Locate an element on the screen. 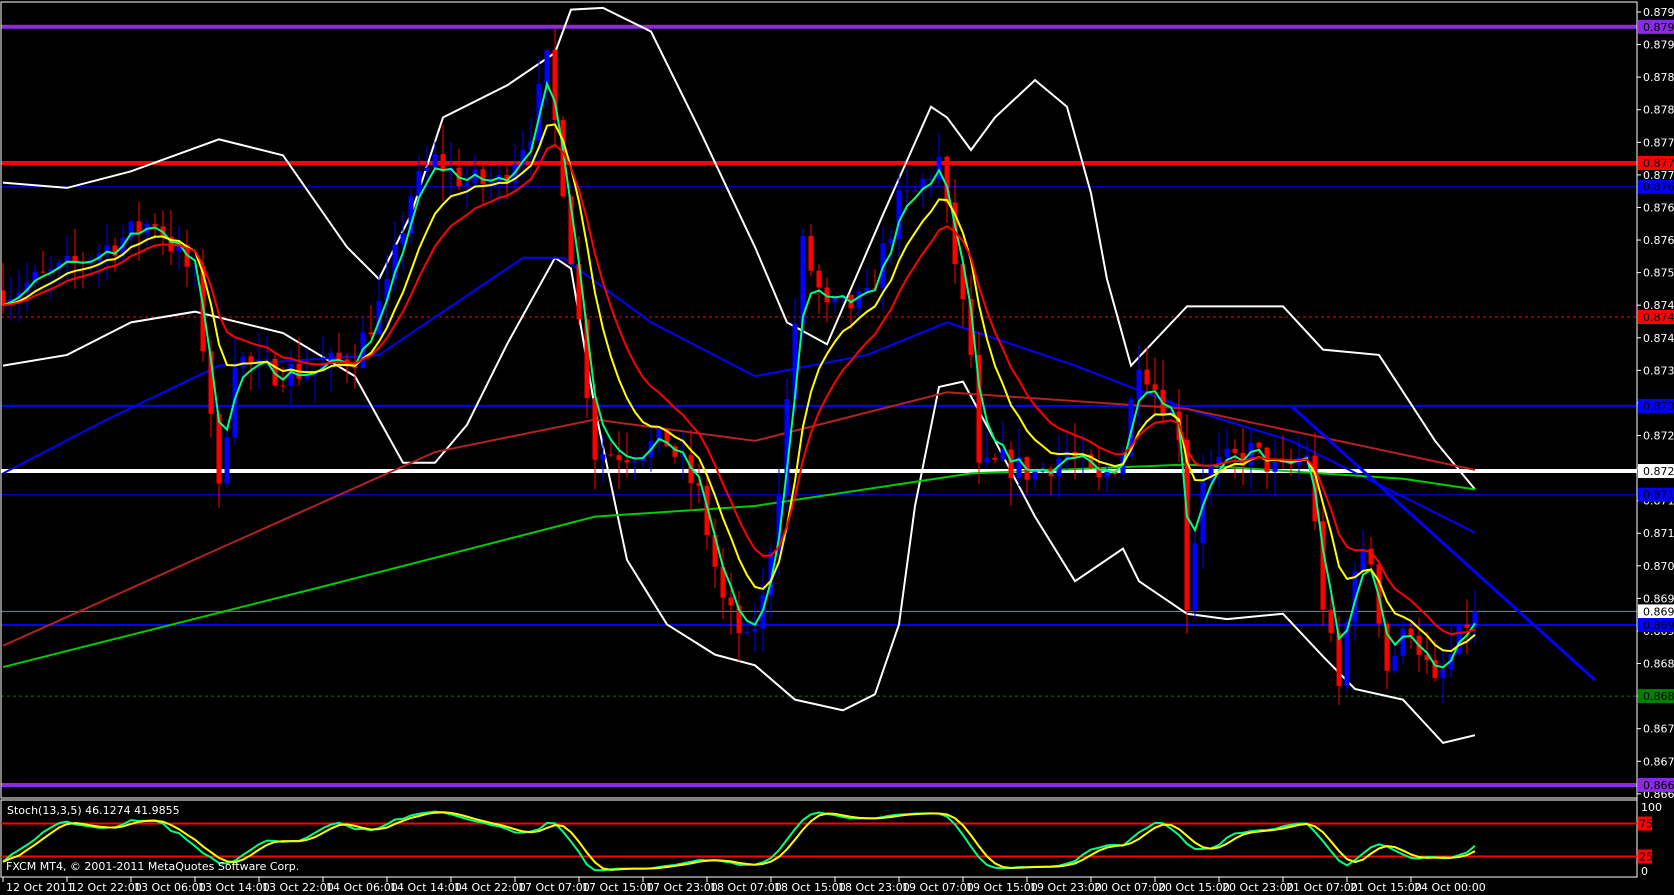 The width and height of the screenshot is (1674, 895). price-tick-label: 0.86885 is located at coordinates (1658, 664).